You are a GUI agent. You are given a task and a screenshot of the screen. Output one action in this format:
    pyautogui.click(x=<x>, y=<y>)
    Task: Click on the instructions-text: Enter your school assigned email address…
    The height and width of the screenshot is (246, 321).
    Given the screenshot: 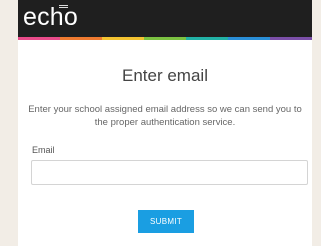 What is the action you would take?
    pyautogui.click(x=165, y=116)
    